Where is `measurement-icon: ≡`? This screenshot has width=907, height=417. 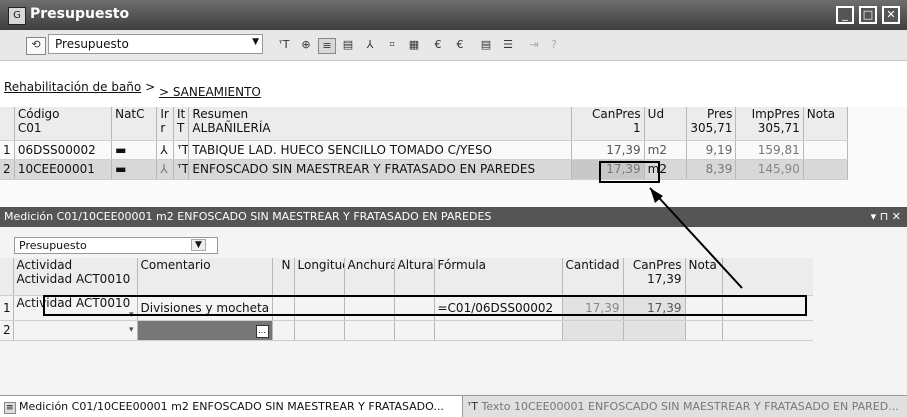 measurement-icon: ≡ is located at coordinates (10, 408).